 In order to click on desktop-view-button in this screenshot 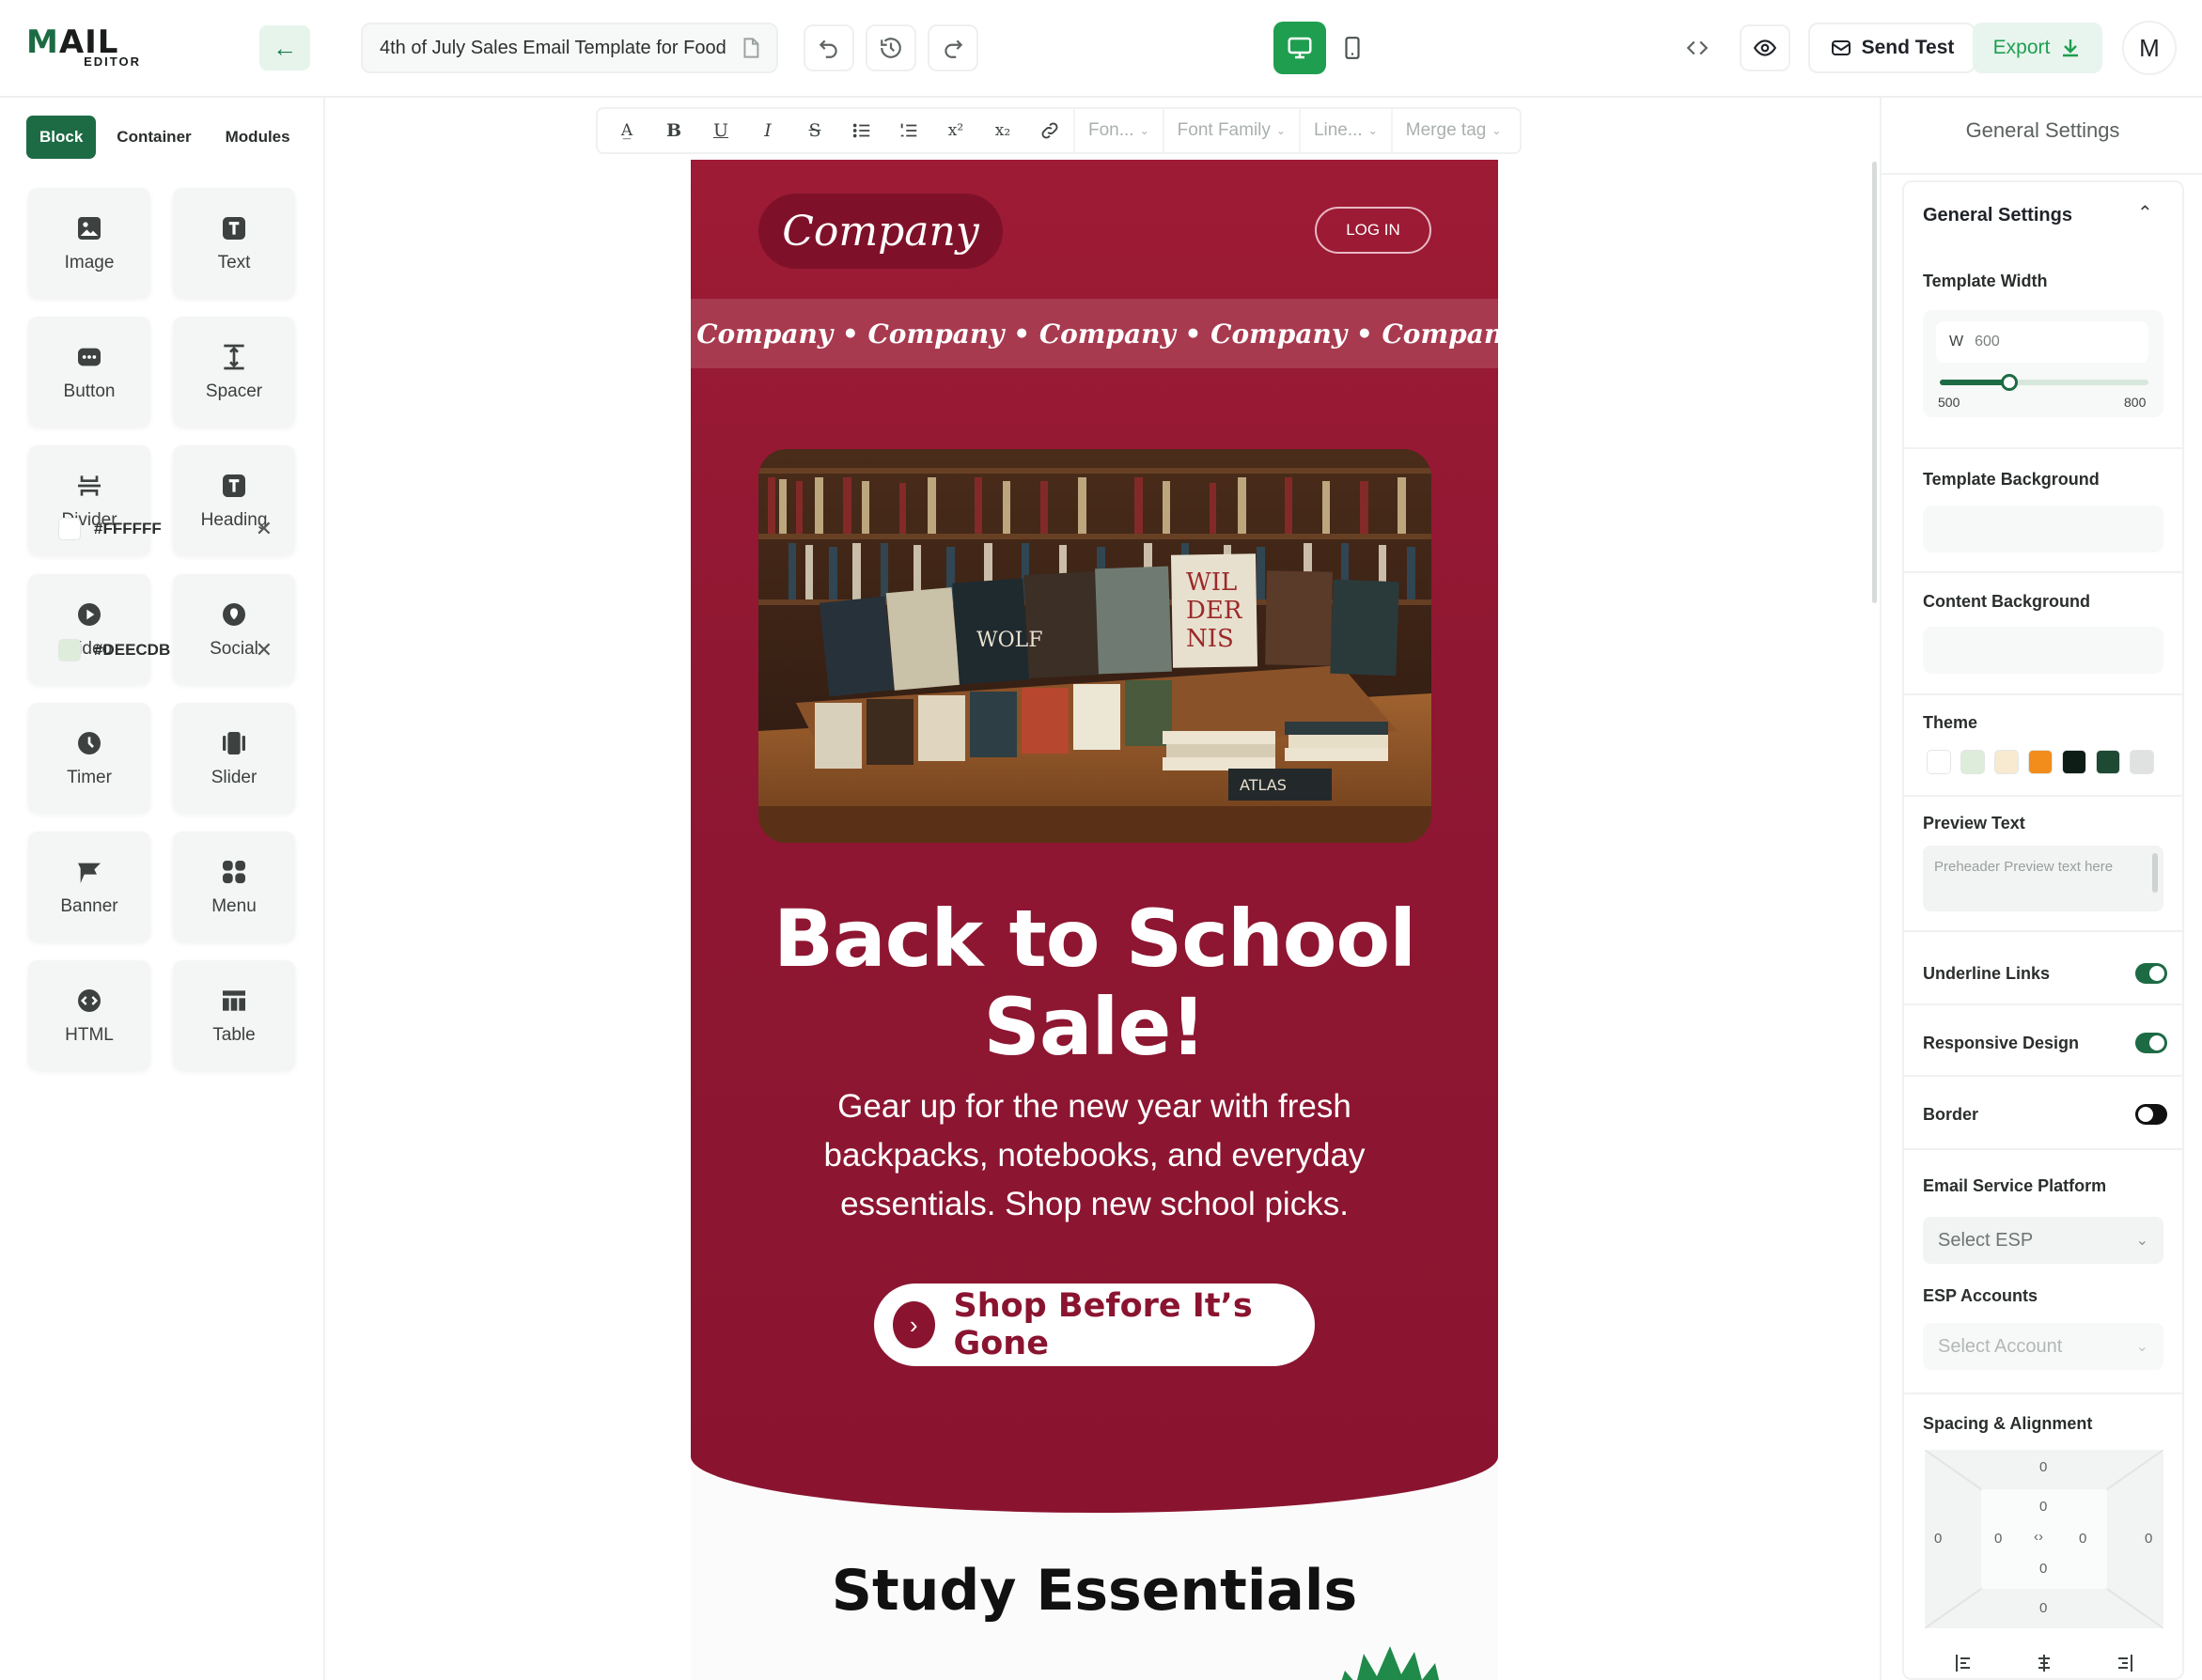, I will do `click(1299, 48)`.